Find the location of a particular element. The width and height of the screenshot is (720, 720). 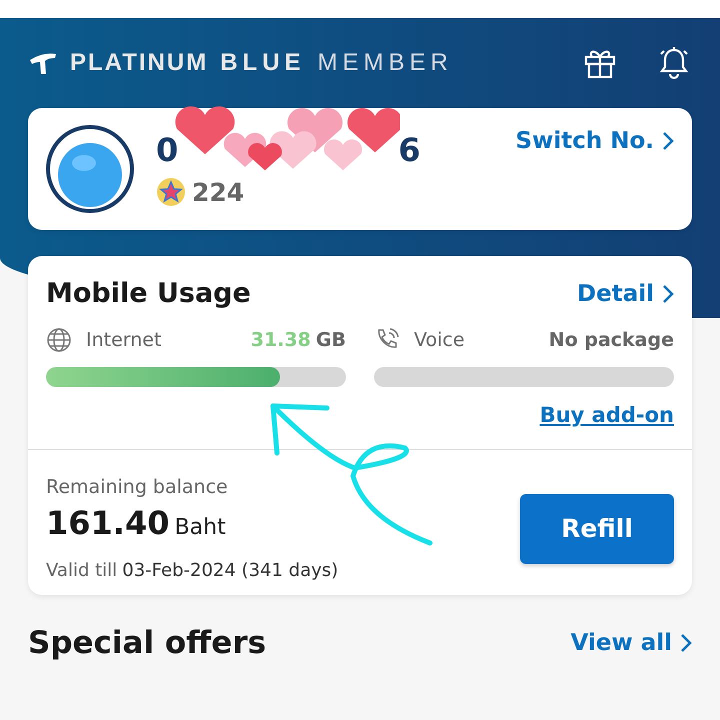

data-unit: GB is located at coordinates (331, 340).